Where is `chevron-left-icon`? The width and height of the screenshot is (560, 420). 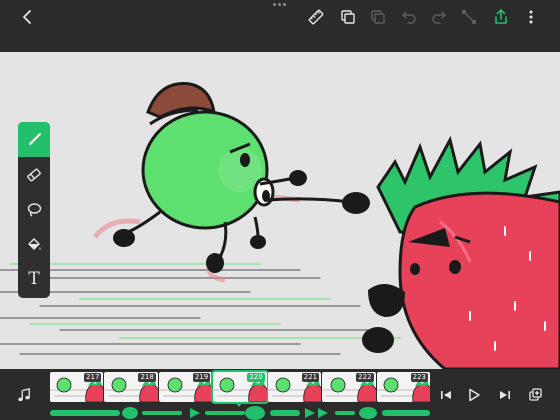
chevron-left-icon is located at coordinates (27, 17).